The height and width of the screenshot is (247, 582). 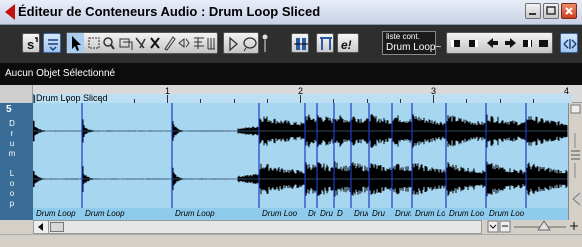 What do you see at coordinates (53, 45) in the screenshot?
I see `autoscroll-icon` at bounding box center [53, 45].